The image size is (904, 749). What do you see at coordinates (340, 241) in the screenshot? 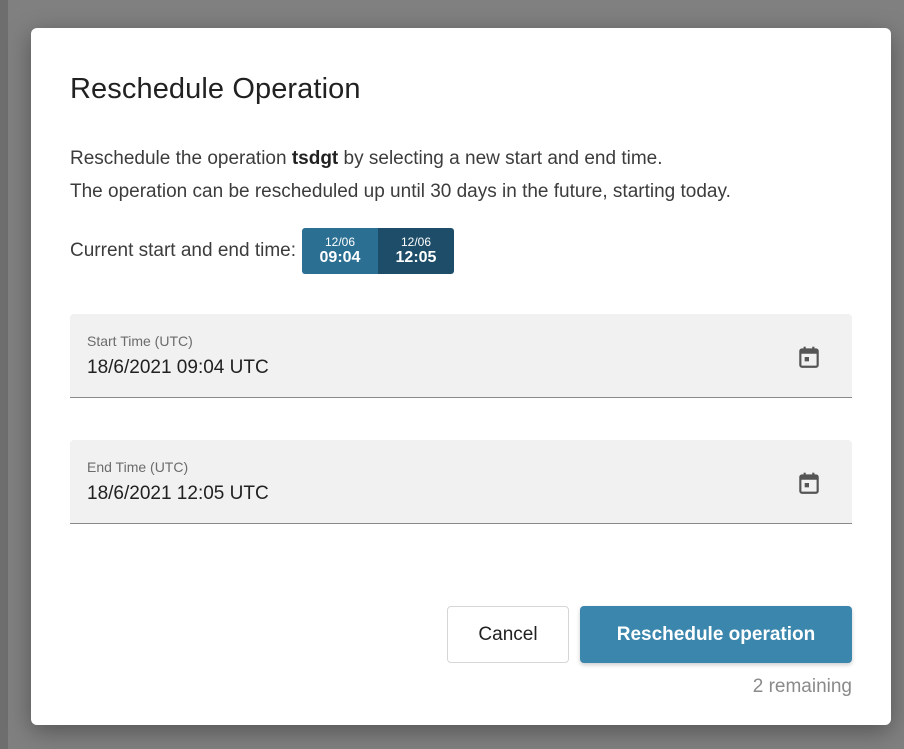
I see `current-start-date: 12/06` at bounding box center [340, 241].